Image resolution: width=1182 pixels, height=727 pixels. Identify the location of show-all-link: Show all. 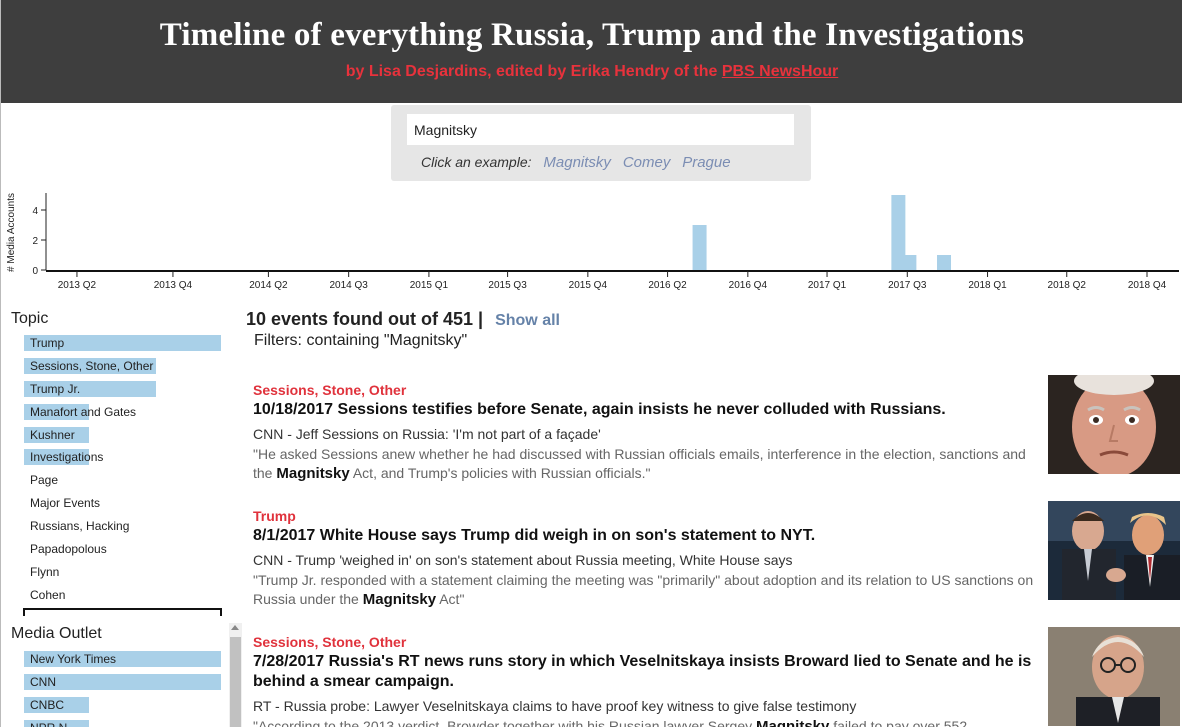
(527, 320).